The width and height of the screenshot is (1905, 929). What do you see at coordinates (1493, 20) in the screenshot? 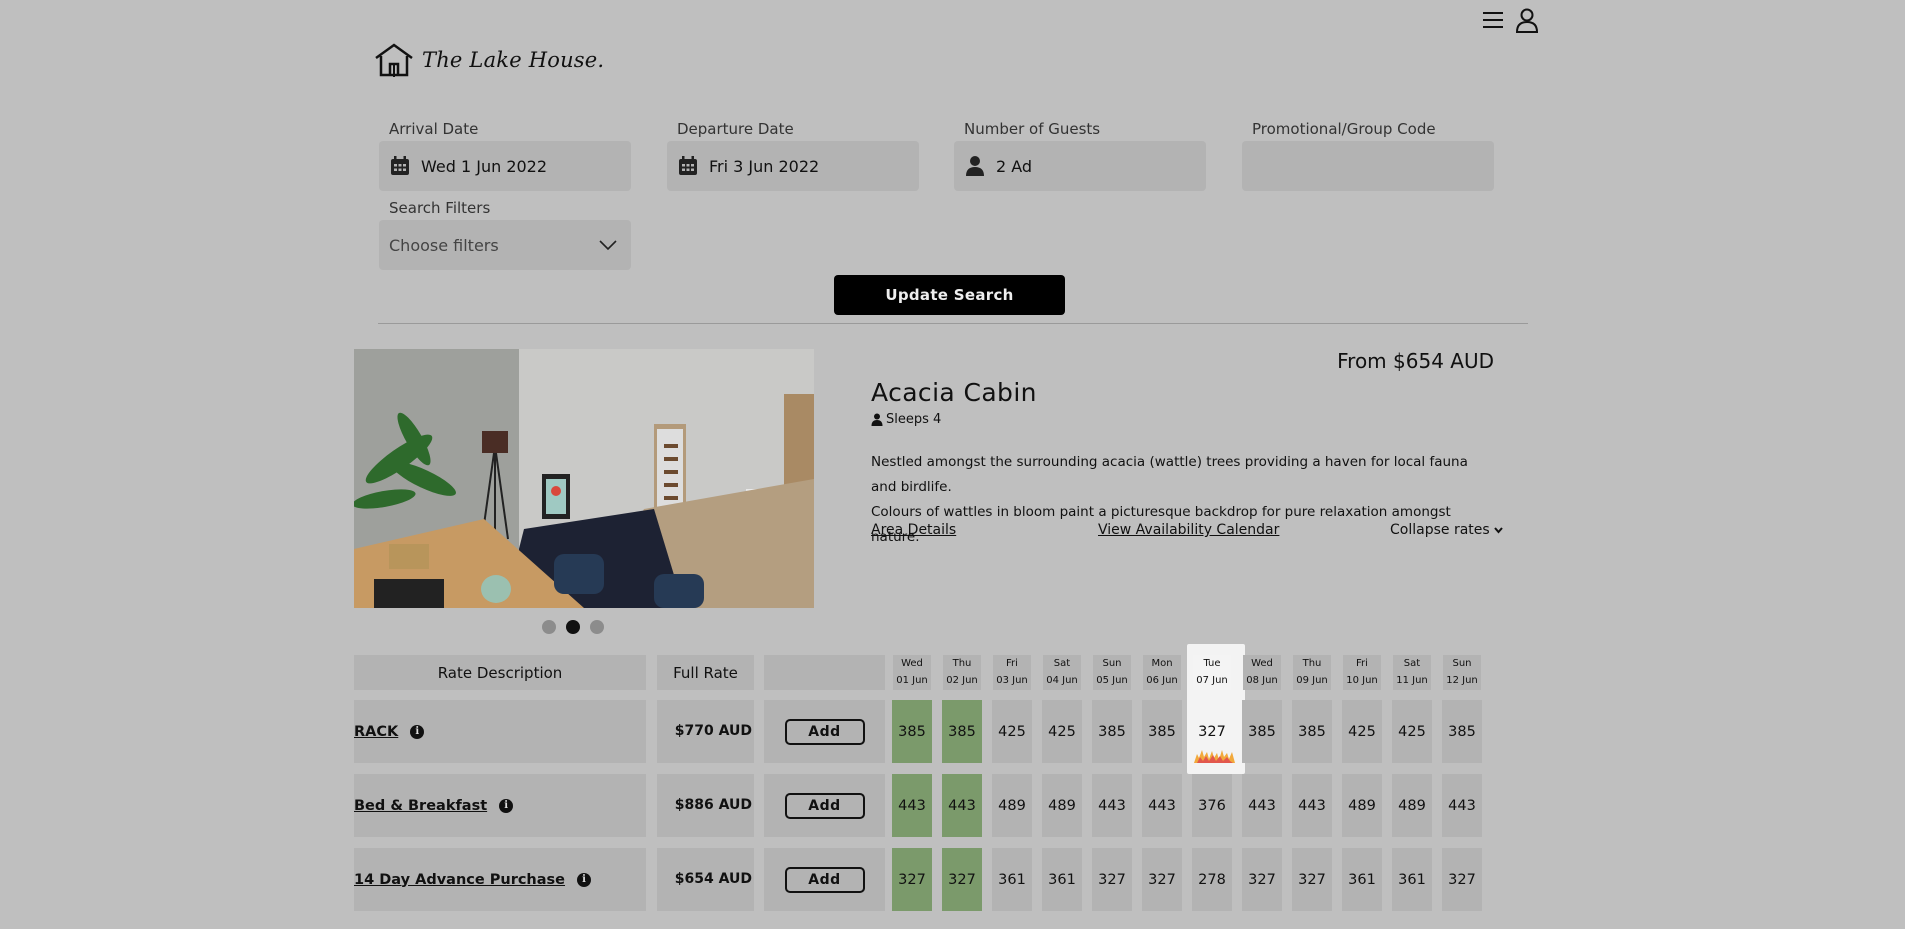
I see `hamburger-icon` at bounding box center [1493, 20].